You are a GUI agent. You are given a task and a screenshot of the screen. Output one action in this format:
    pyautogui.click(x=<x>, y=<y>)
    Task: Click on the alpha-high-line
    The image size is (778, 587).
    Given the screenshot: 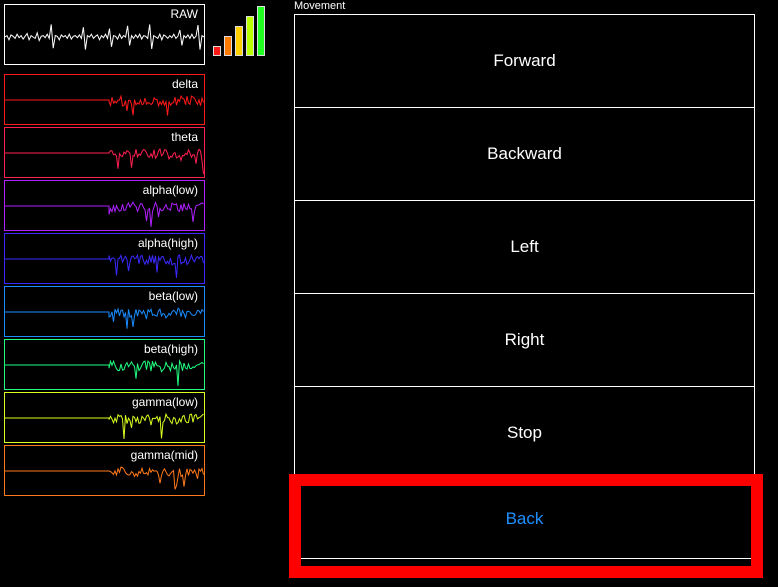 What is the action you would take?
    pyautogui.click(x=104, y=265)
    